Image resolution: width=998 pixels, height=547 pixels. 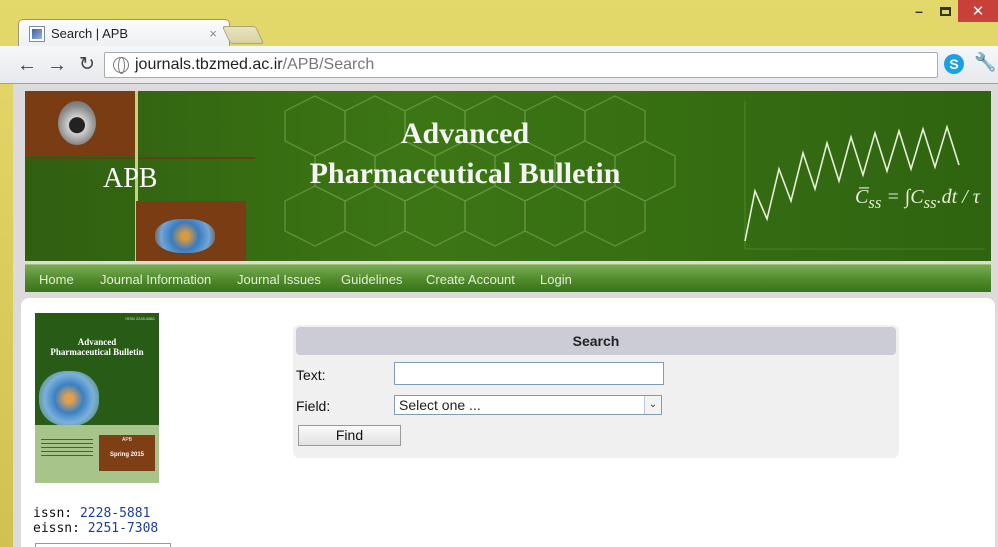 I want to click on minimize-button: –, so click(x=919, y=11).